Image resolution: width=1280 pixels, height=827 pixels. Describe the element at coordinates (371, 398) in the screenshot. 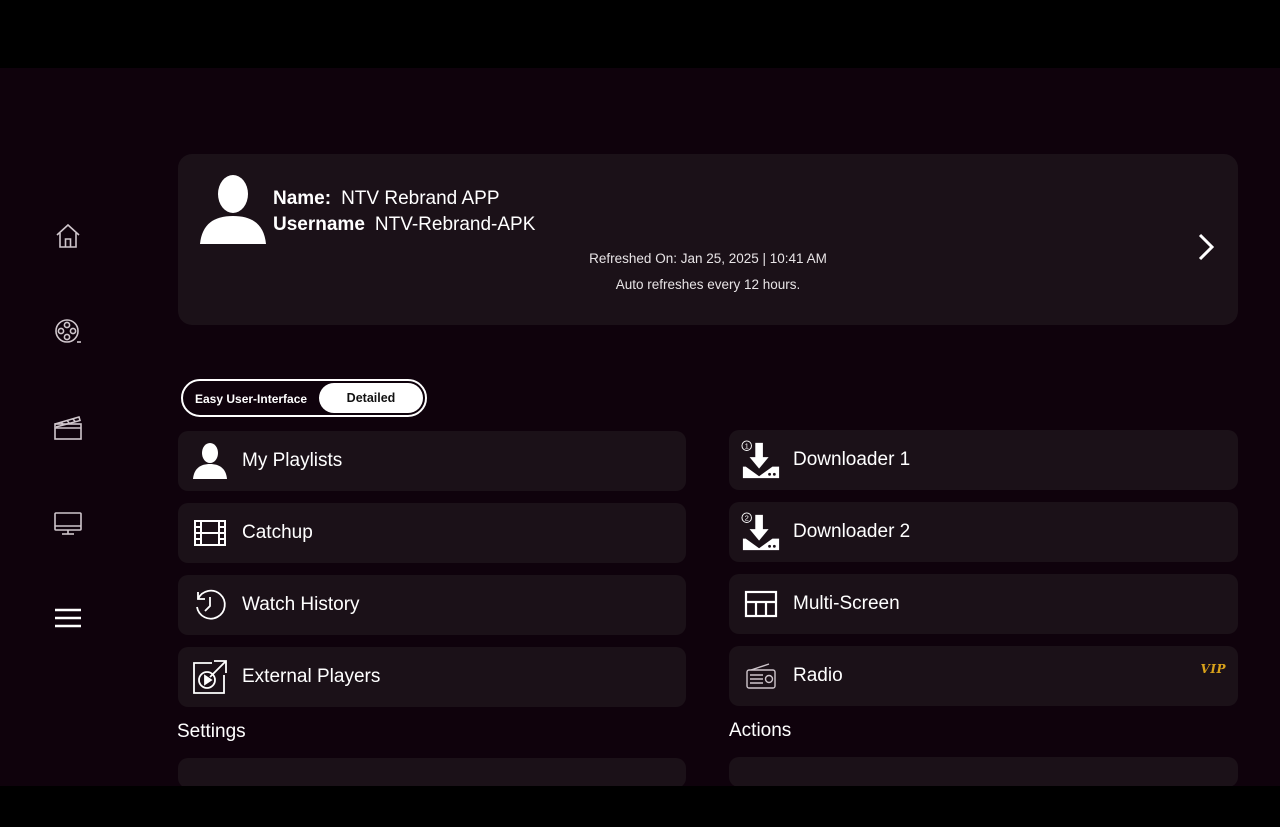

I see `toggle-detailed: Detailed` at that location.